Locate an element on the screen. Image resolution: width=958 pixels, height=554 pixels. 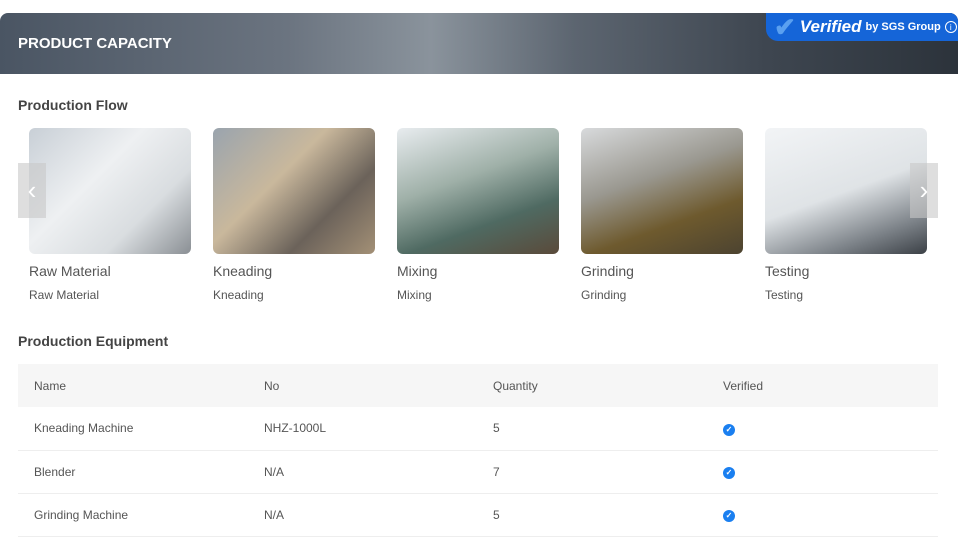
carousel-prev-button: ‹ is located at coordinates (32, 190).